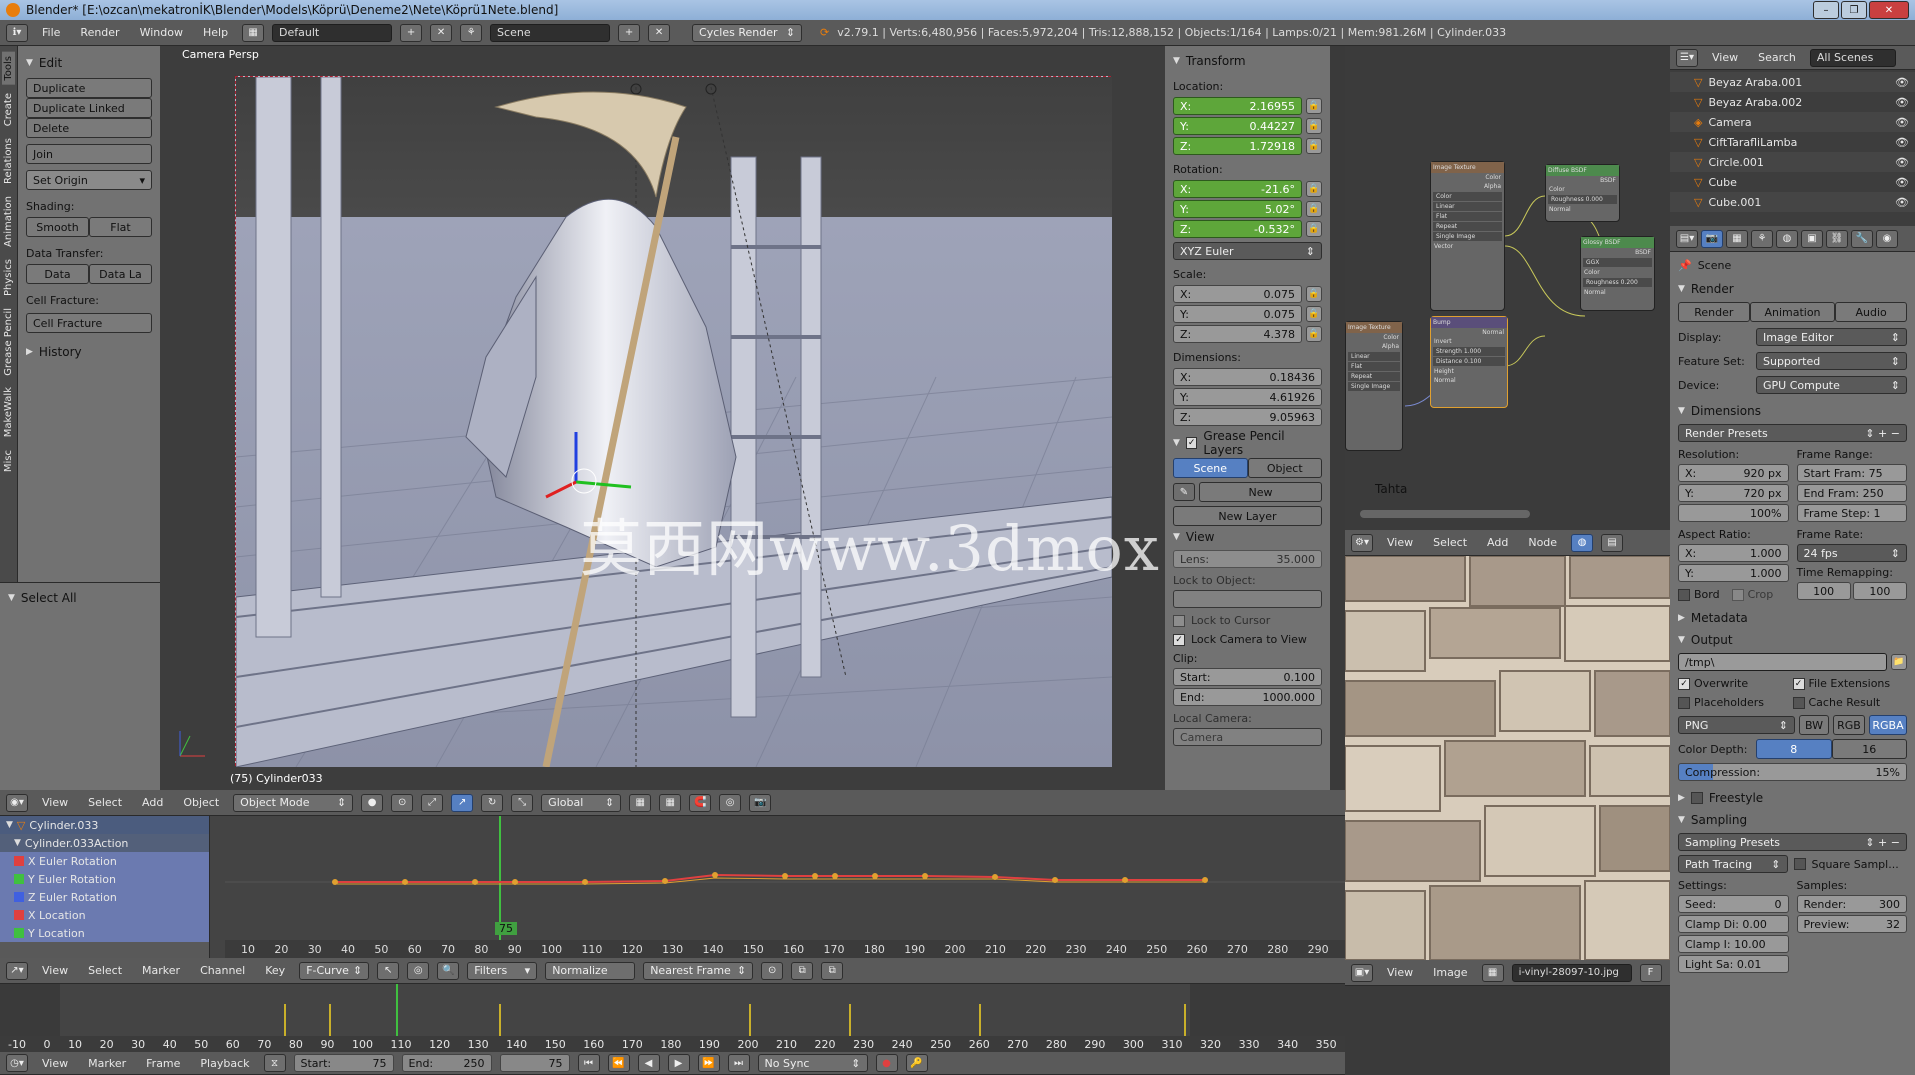 This screenshot has height=1075, width=1915. What do you see at coordinates (253, 32) in the screenshot?
I see `layout-icon: ▦` at bounding box center [253, 32].